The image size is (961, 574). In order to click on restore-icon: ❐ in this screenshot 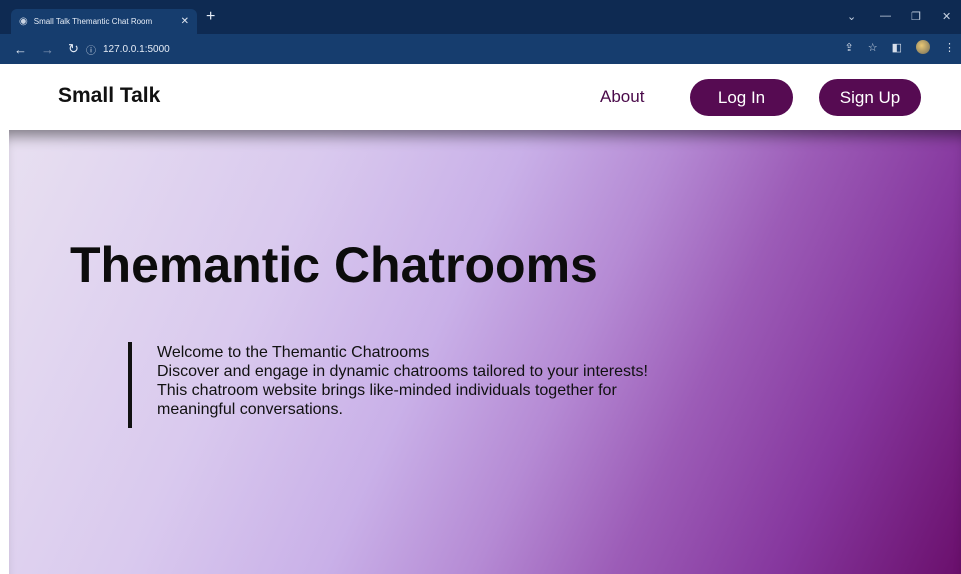, I will do `click(916, 16)`.